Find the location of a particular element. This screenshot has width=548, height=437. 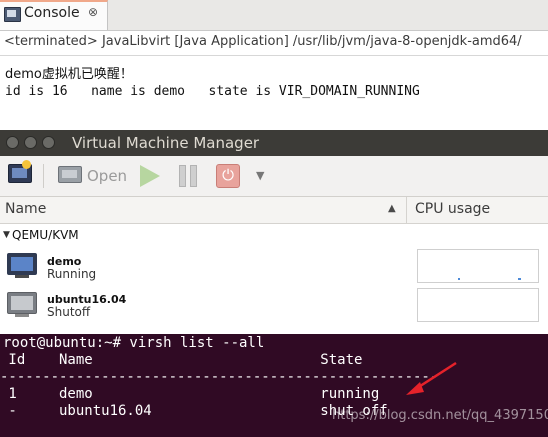

terminal-command-line: root@ubuntu:~# virsh list --all is located at coordinates (134, 343).